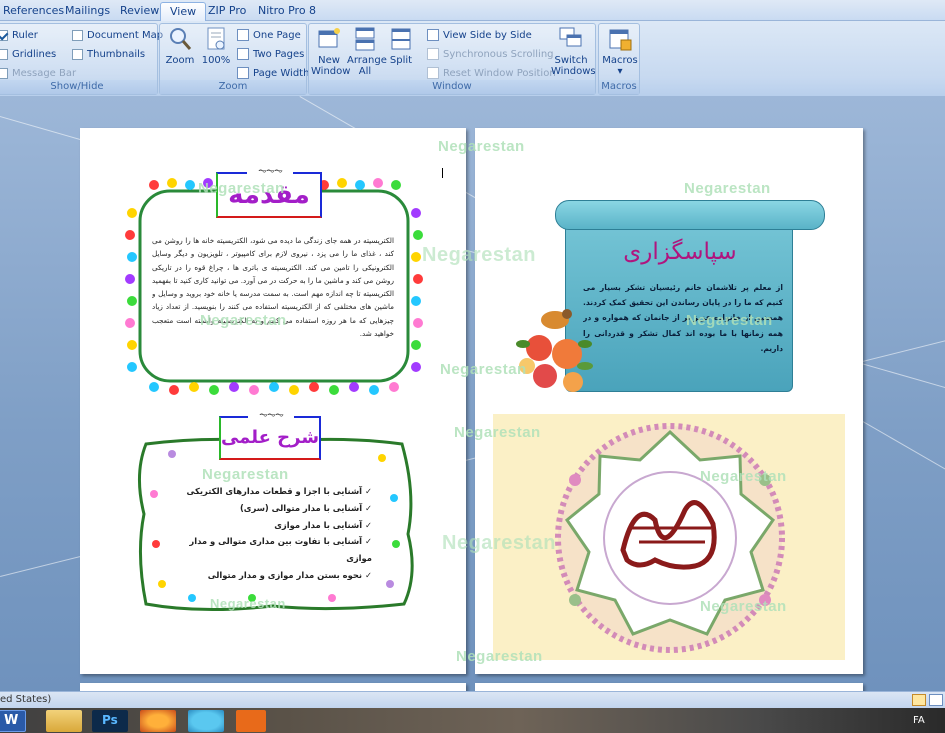  What do you see at coordinates (323, 524) in the screenshot?
I see `list-item: ✓ آشنایی با مدار موازی` at bounding box center [323, 524].